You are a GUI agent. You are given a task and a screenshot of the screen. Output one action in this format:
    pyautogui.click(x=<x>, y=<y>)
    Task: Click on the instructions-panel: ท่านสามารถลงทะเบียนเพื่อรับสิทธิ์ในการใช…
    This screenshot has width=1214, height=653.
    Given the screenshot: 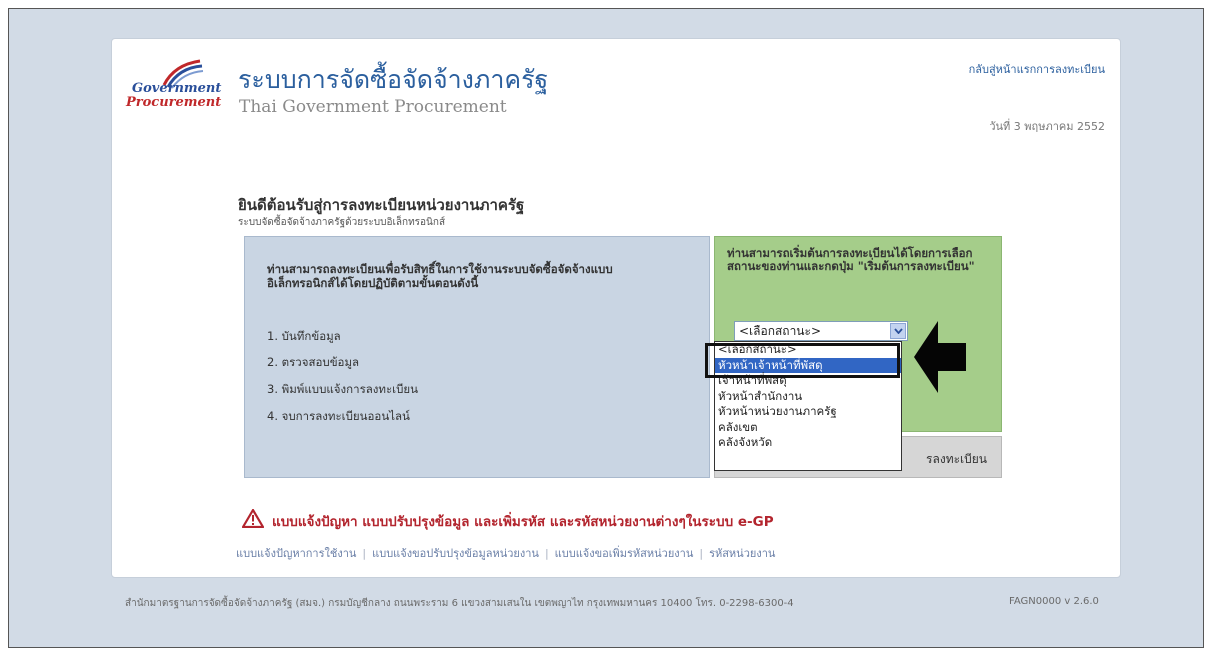 What is the action you would take?
    pyautogui.click(x=477, y=357)
    